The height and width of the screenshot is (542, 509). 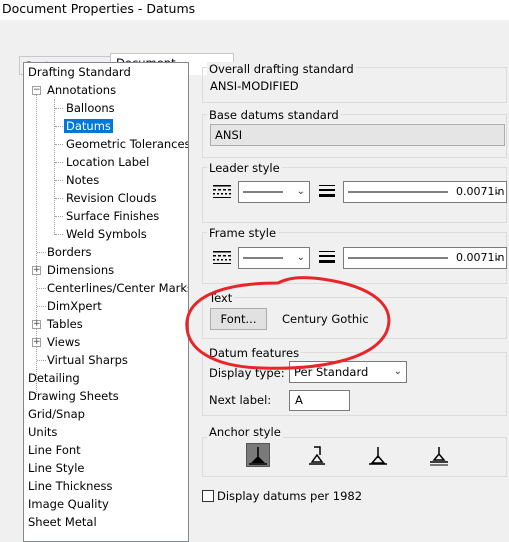 I want to click on frame-line-style-dropdown: ⌄, so click(x=274, y=258).